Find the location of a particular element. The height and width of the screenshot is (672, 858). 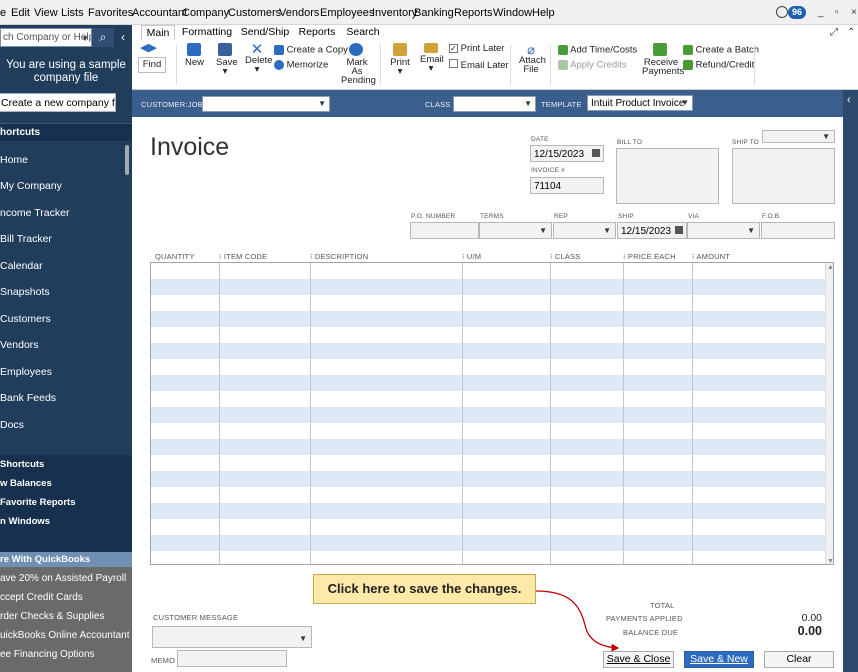

more-item-payroll: ave 20% on Assisted Payroll is located at coordinates (66, 578).